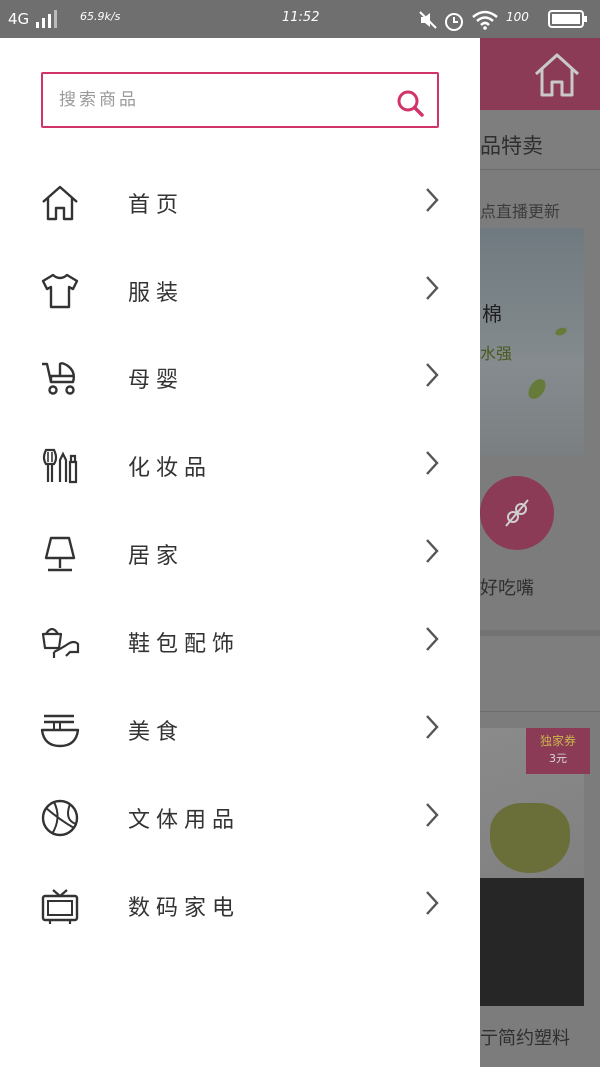 This screenshot has height=1067, width=600. What do you see at coordinates (240, 558) in the screenshot?
I see `menu-item-home-living: 居家` at bounding box center [240, 558].